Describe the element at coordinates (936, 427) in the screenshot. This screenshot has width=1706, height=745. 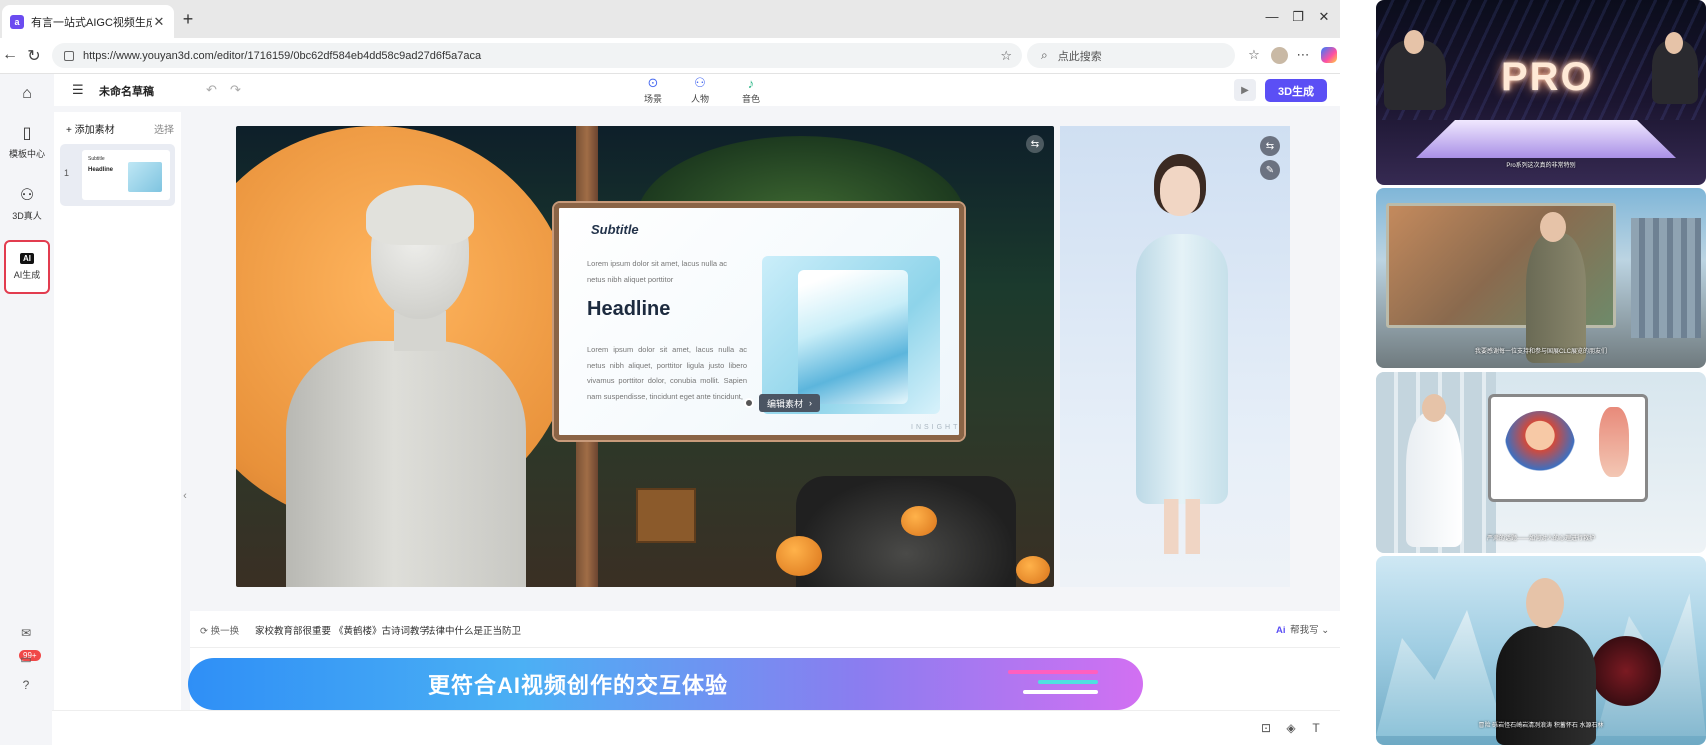
I see `slide-insight: INSIGHT` at that location.